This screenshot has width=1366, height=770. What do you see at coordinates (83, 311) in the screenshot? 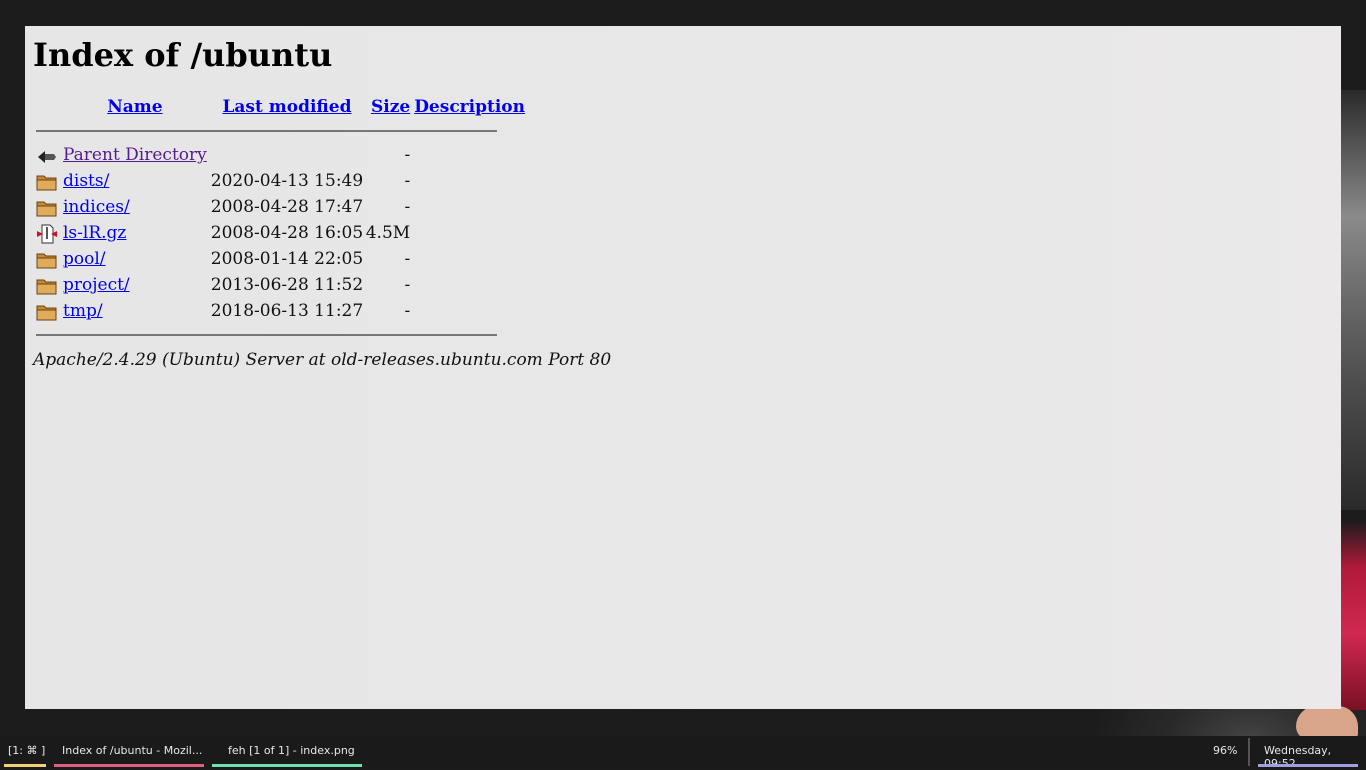
I see `entry-link: tmp/` at bounding box center [83, 311].